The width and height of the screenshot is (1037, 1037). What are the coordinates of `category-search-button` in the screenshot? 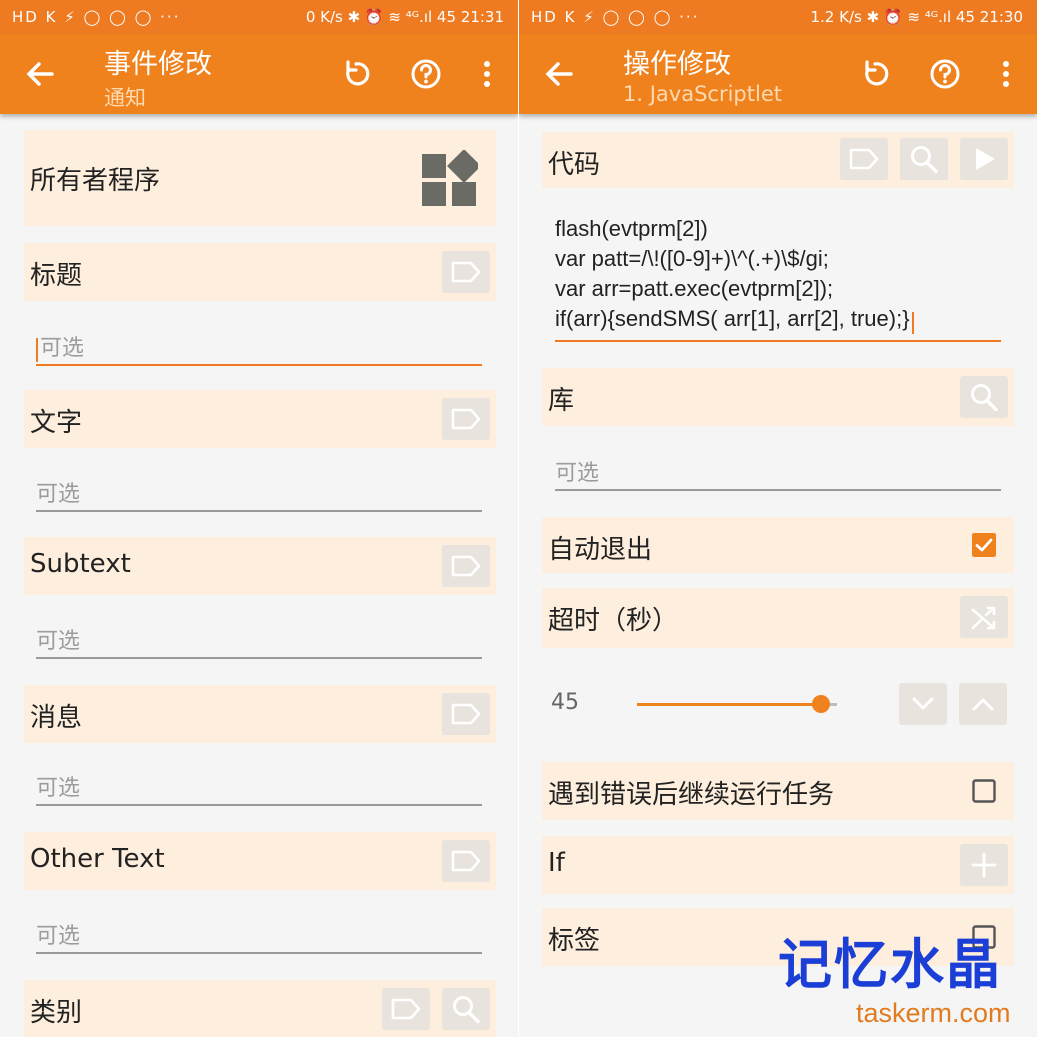 It's located at (466, 1009).